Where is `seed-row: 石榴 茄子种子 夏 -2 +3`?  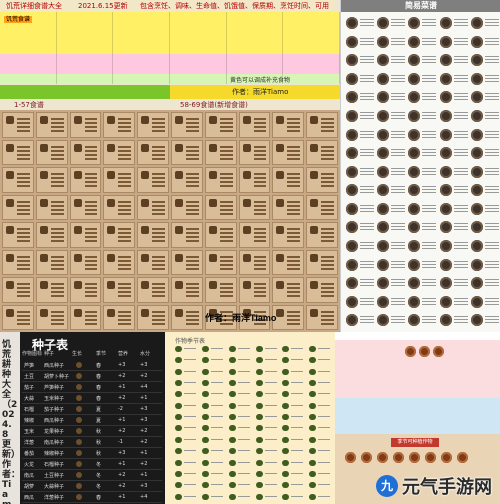 seed-row: 石榴 茄子种子 夏 -2 +3 is located at coordinates (92, 409).